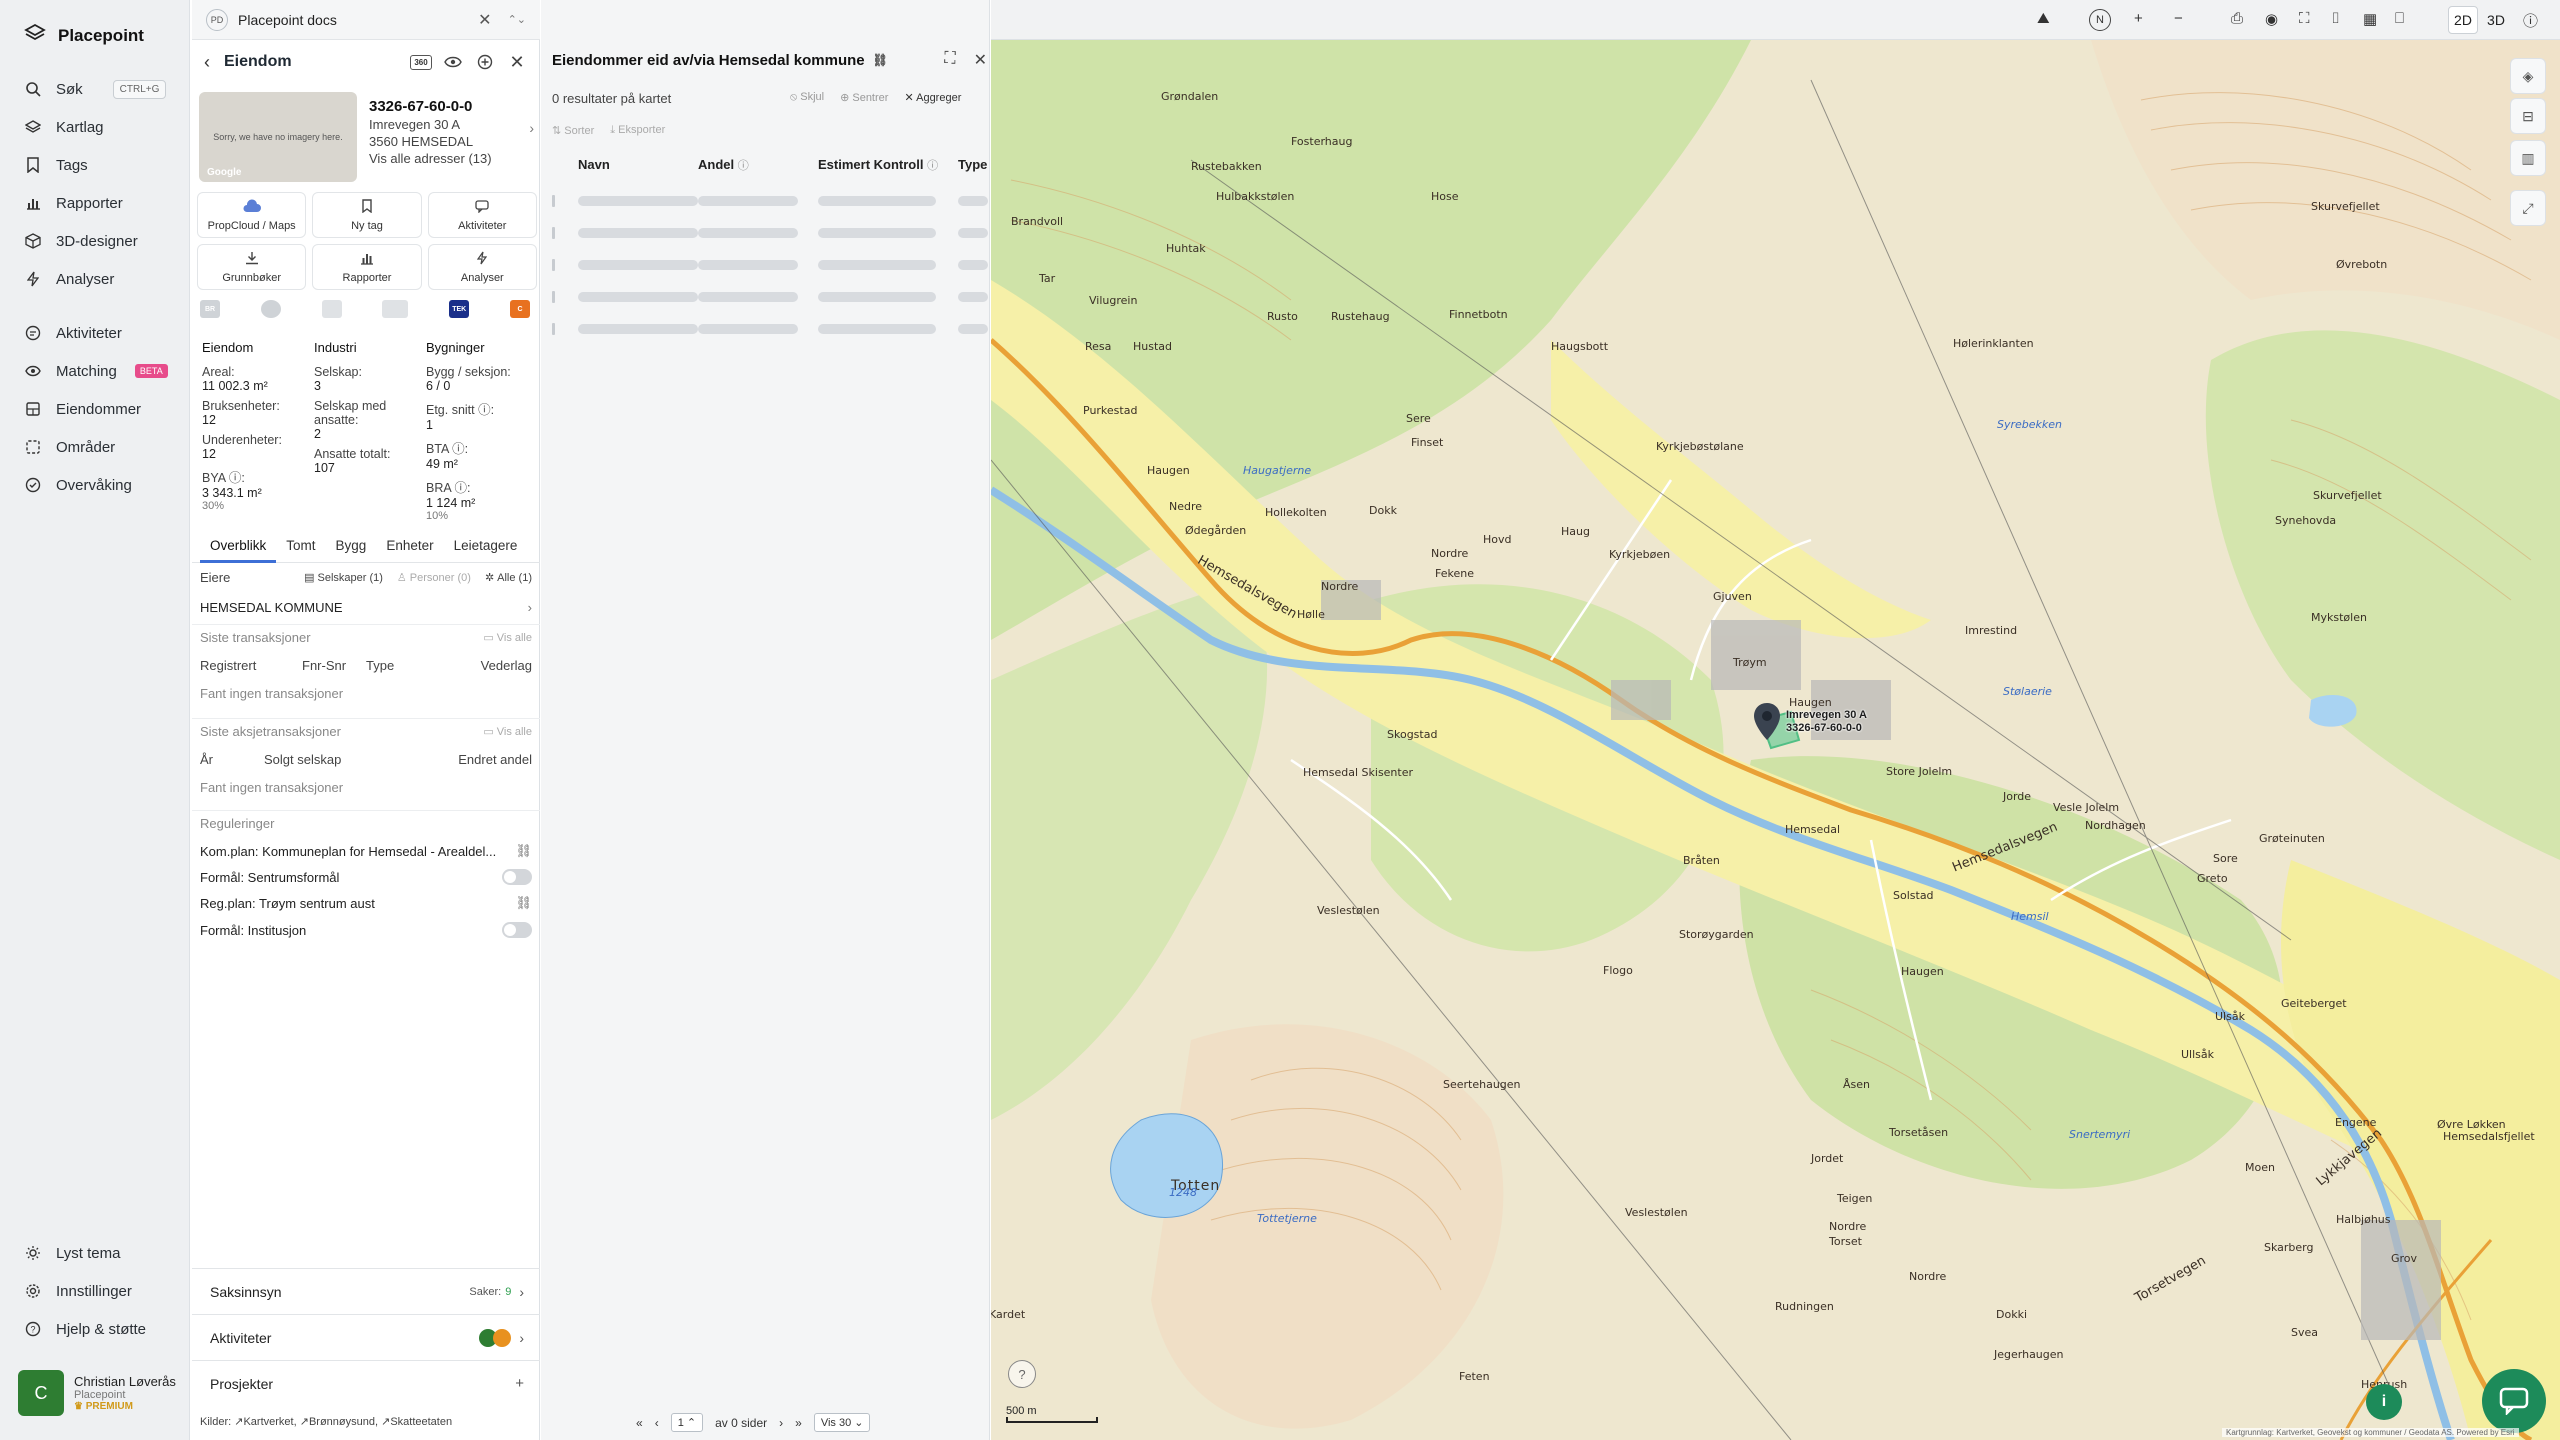  Describe the element at coordinates (657, 1423) in the screenshot. I see `prev-page-icon: ‹` at that location.